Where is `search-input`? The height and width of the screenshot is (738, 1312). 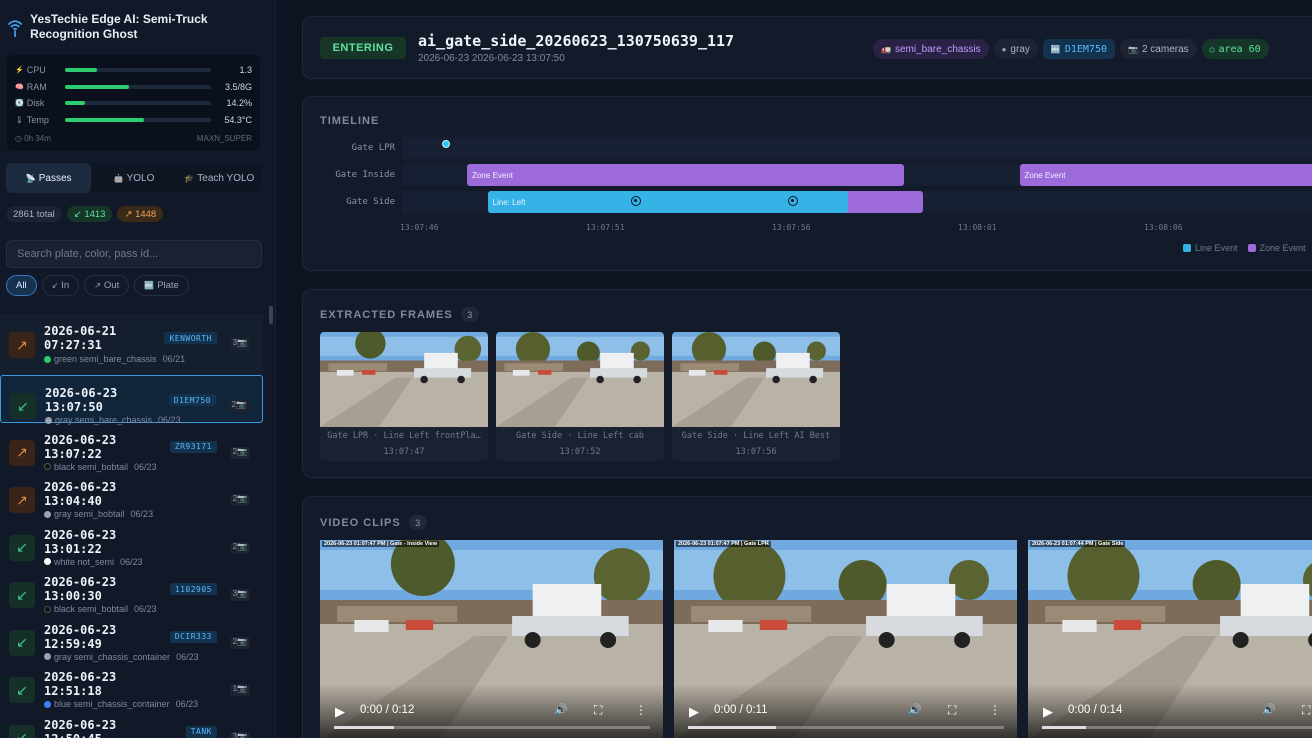 search-input is located at coordinates (134, 254).